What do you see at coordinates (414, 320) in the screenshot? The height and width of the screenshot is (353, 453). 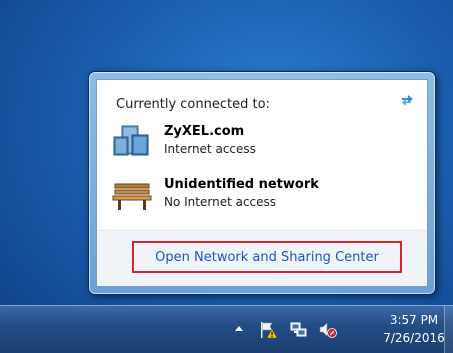 I see `clock-time: 3:57 PM` at bounding box center [414, 320].